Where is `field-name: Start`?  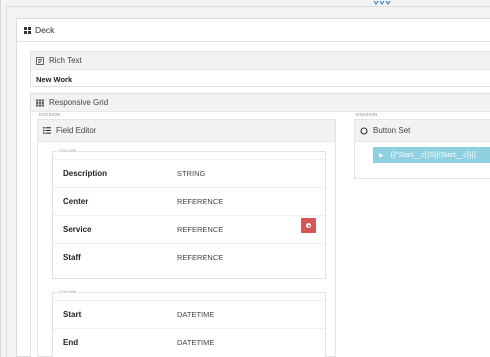
field-name: Start is located at coordinates (72, 314).